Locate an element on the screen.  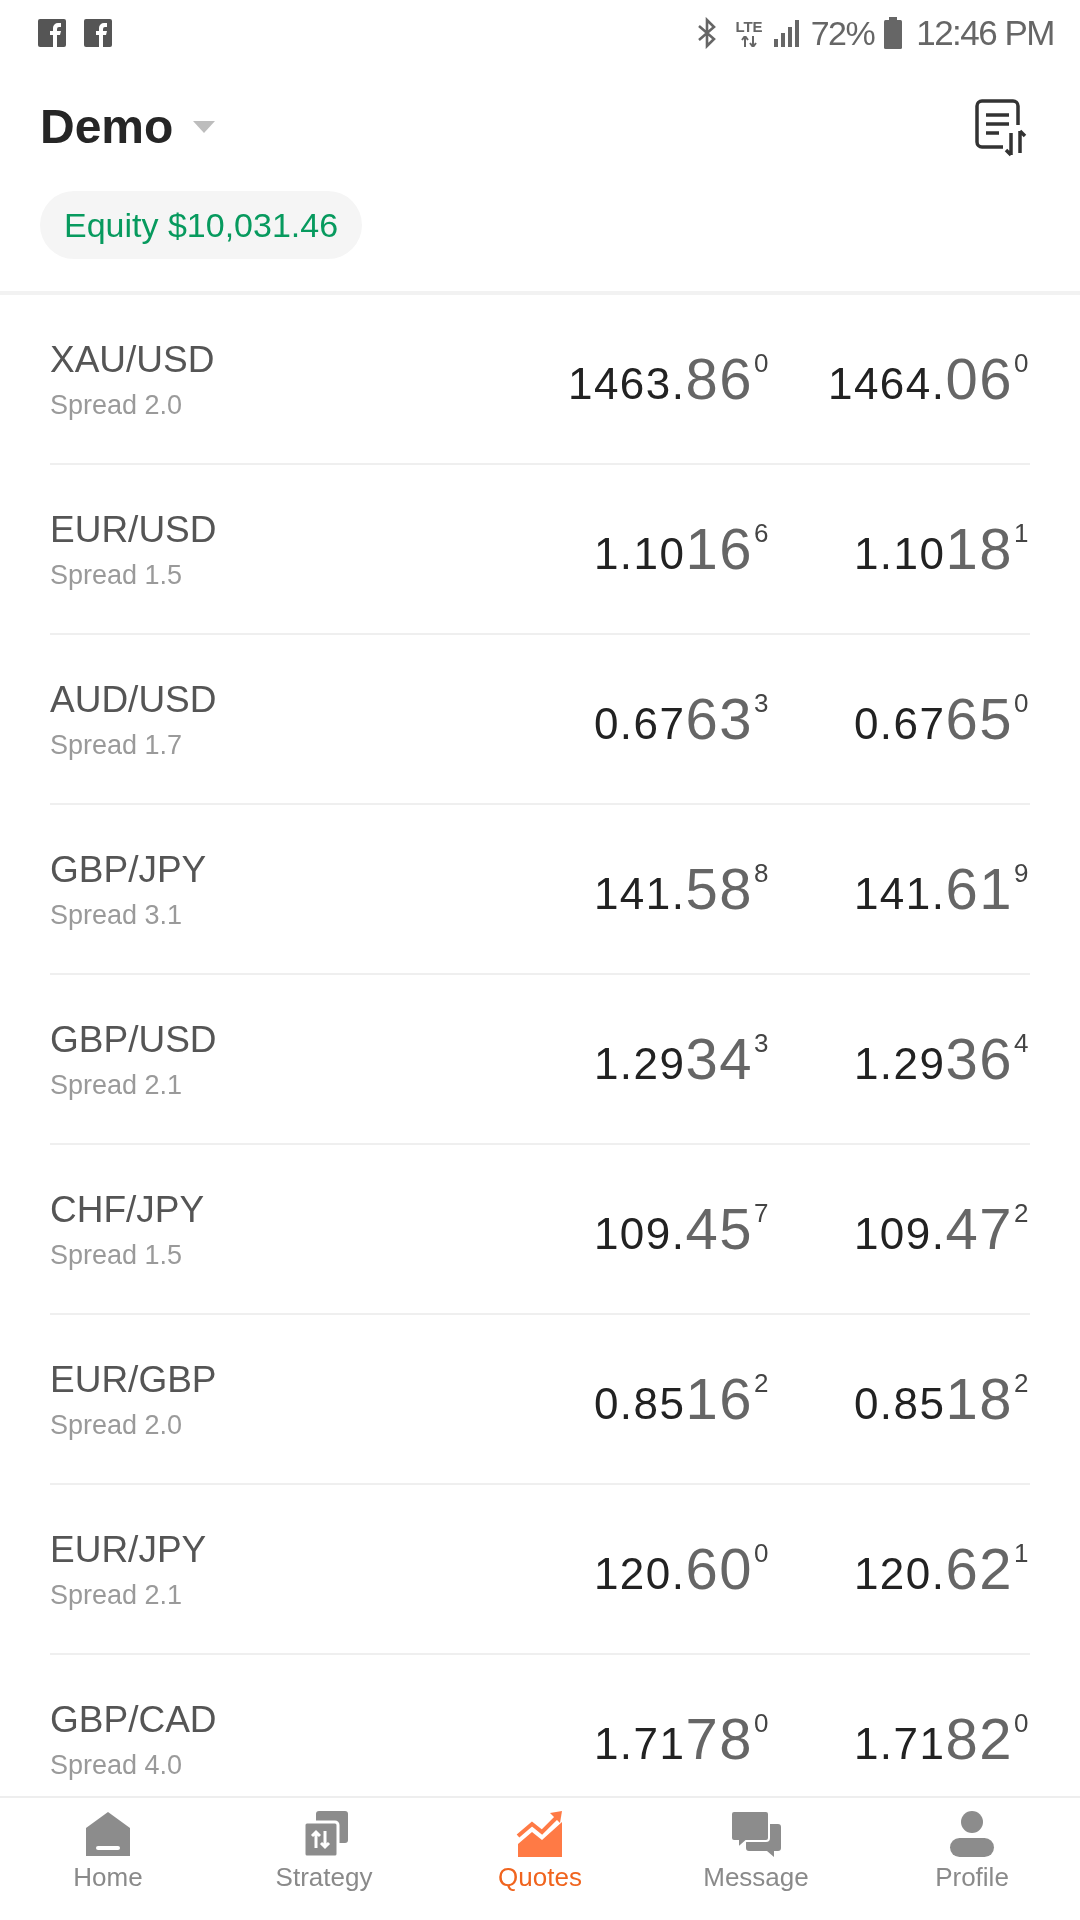
bluetooth-icon is located at coordinates (707, 32).